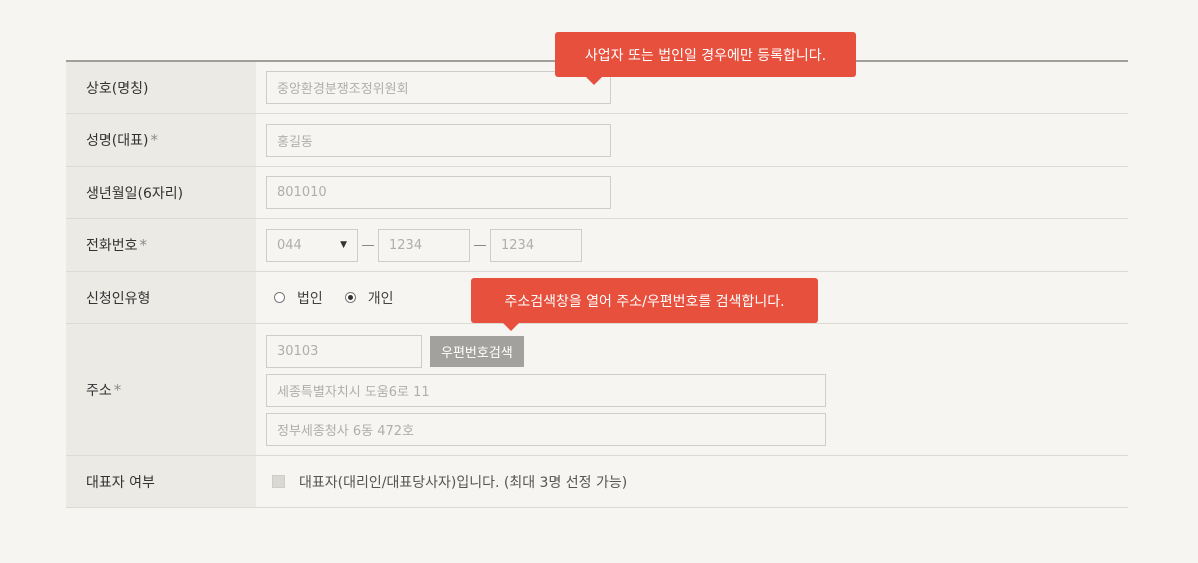 This screenshot has width=1198, height=563. I want to click on representative-label: 대표자 여부, so click(161, 481).